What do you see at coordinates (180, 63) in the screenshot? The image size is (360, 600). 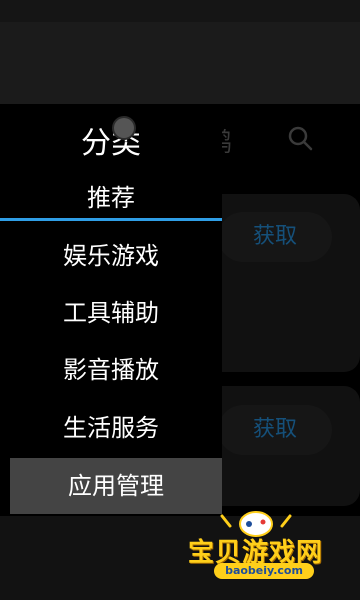 I see `app-bar` at bounding box center [180, 63].